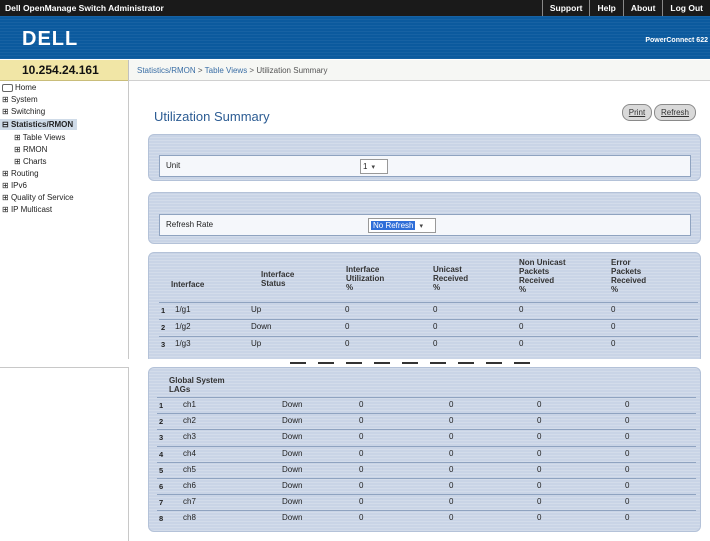 This screenshot has width=710, height=541. What do you see at coordinates (426, 453) in the screenshot?
I see `table-row: 4 ch4 Down 0 0 0 0` at bounding box center [426, 453].